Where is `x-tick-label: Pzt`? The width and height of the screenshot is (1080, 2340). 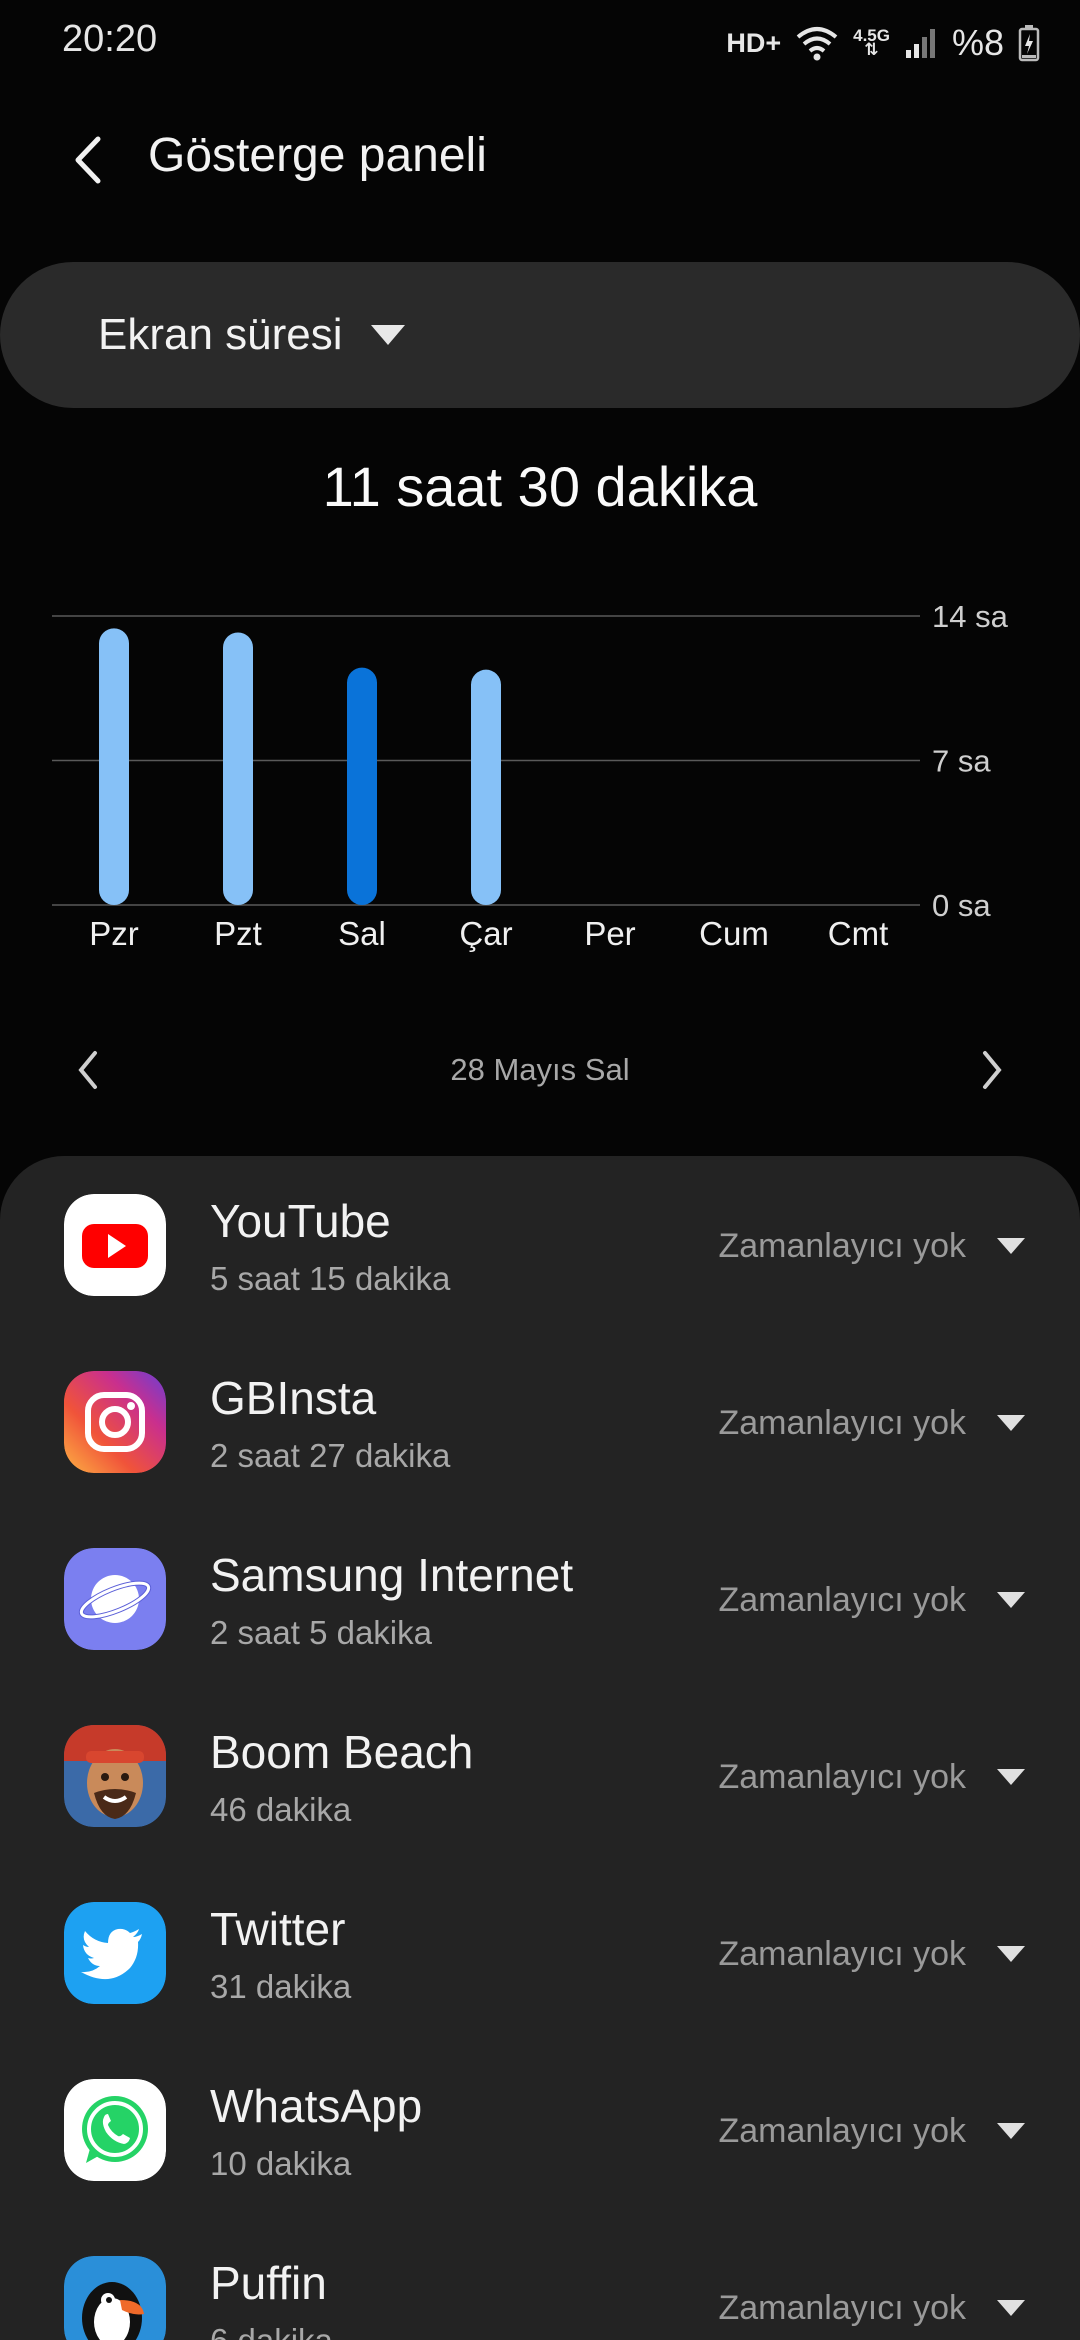
x-tick-label: Pzt is located at coordinates (238, 933).